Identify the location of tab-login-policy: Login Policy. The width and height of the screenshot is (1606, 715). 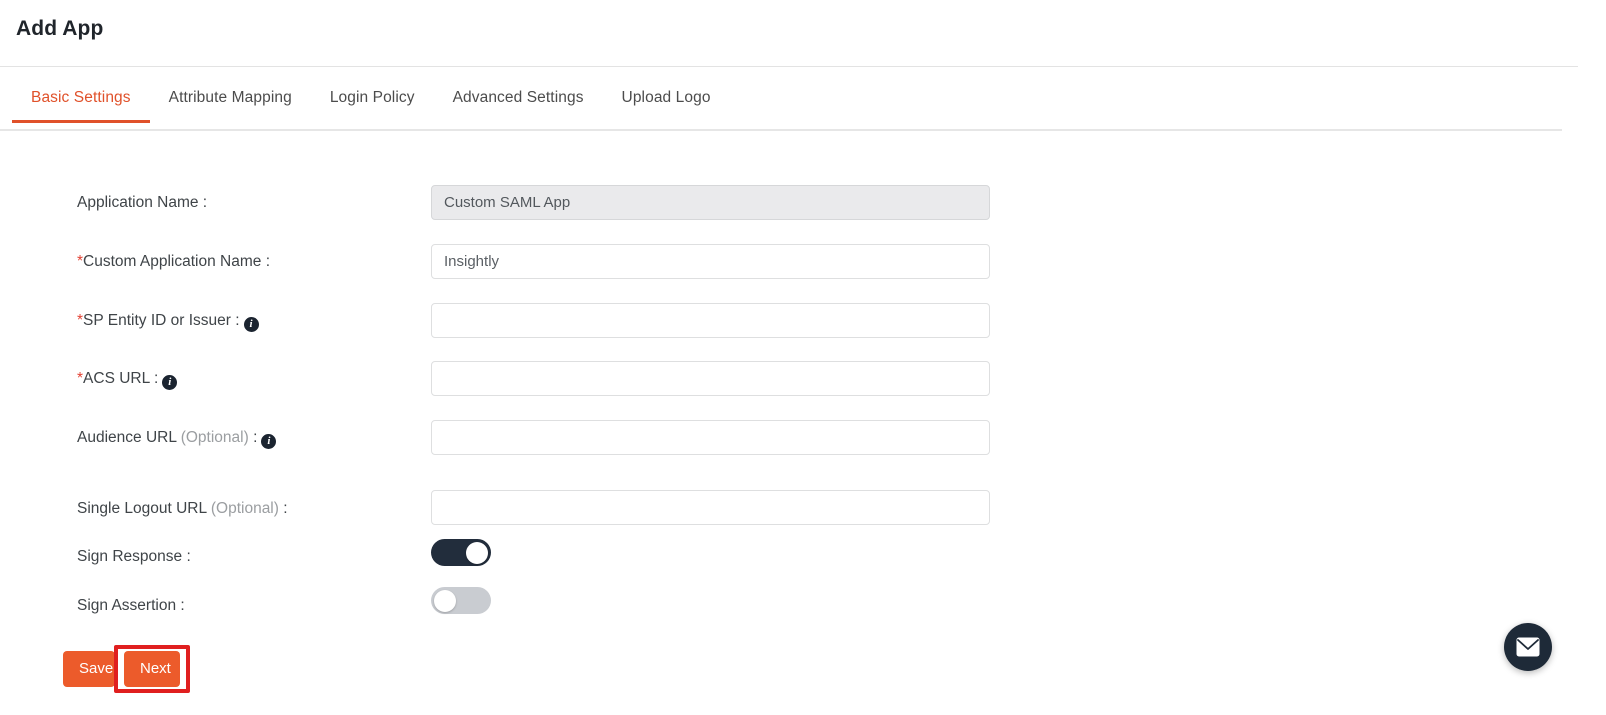
(372, 106).